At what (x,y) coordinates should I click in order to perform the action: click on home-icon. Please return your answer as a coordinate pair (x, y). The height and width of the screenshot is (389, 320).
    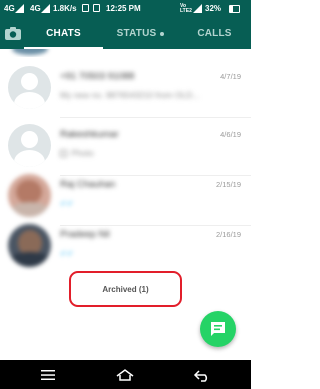
    Looking at the image, I should click on (125, 375).